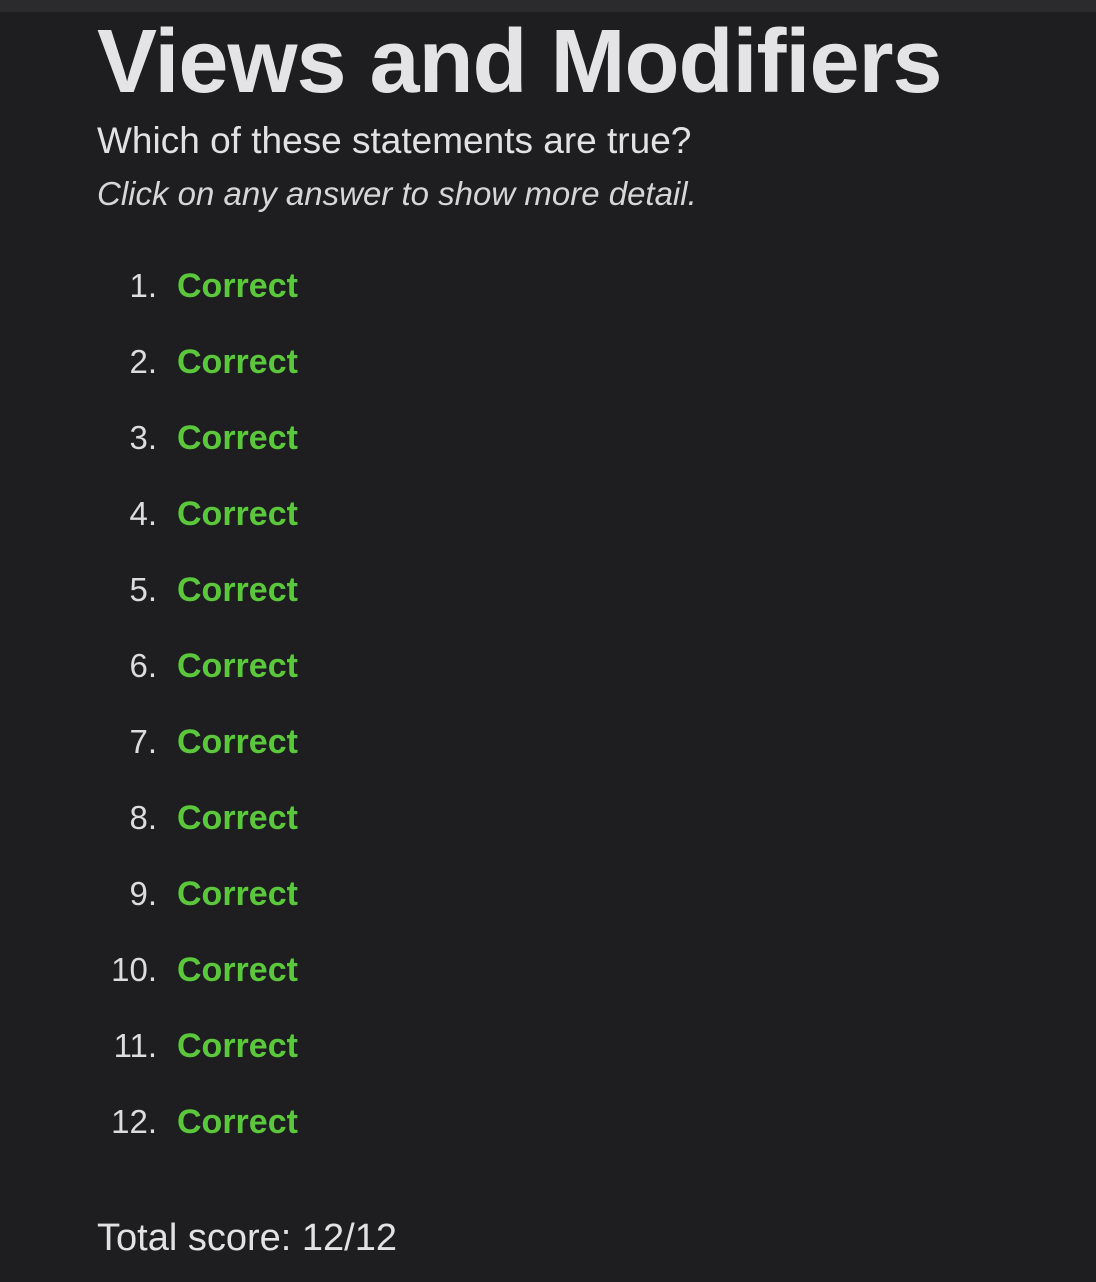  Describe the element at coordinates (577, 1122) in the screenshot. I see `answer-item: 12. Correct` at that location.